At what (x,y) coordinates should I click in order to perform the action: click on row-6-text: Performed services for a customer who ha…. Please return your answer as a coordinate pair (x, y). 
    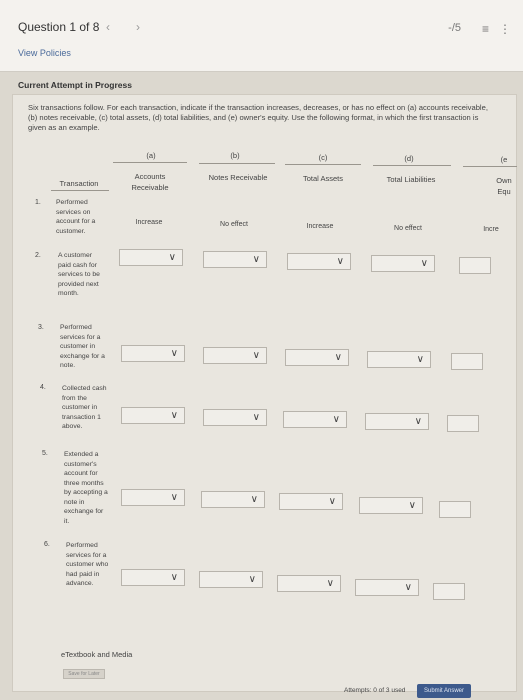
    Looking at the image, I should click on (87, 564).